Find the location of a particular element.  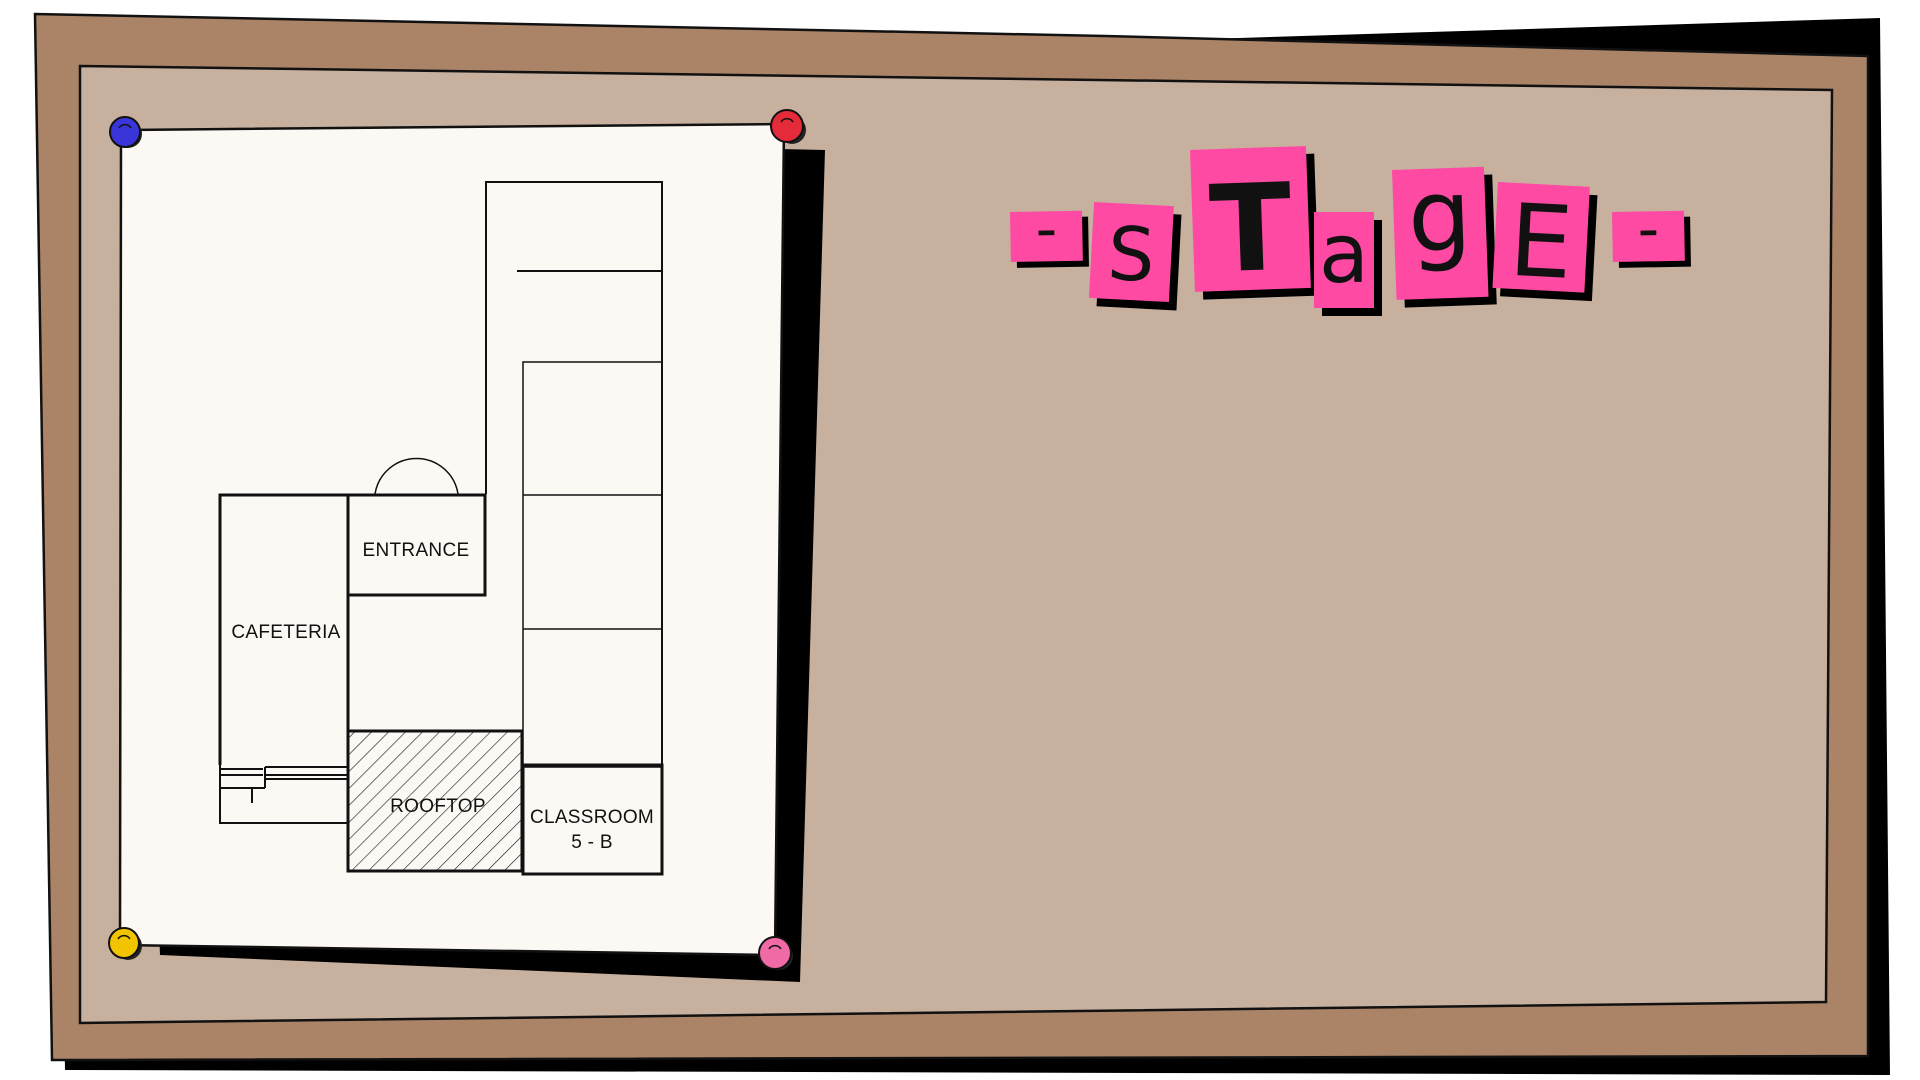

classroom-label: CLASSROOM is located at coordinates (592, 817).